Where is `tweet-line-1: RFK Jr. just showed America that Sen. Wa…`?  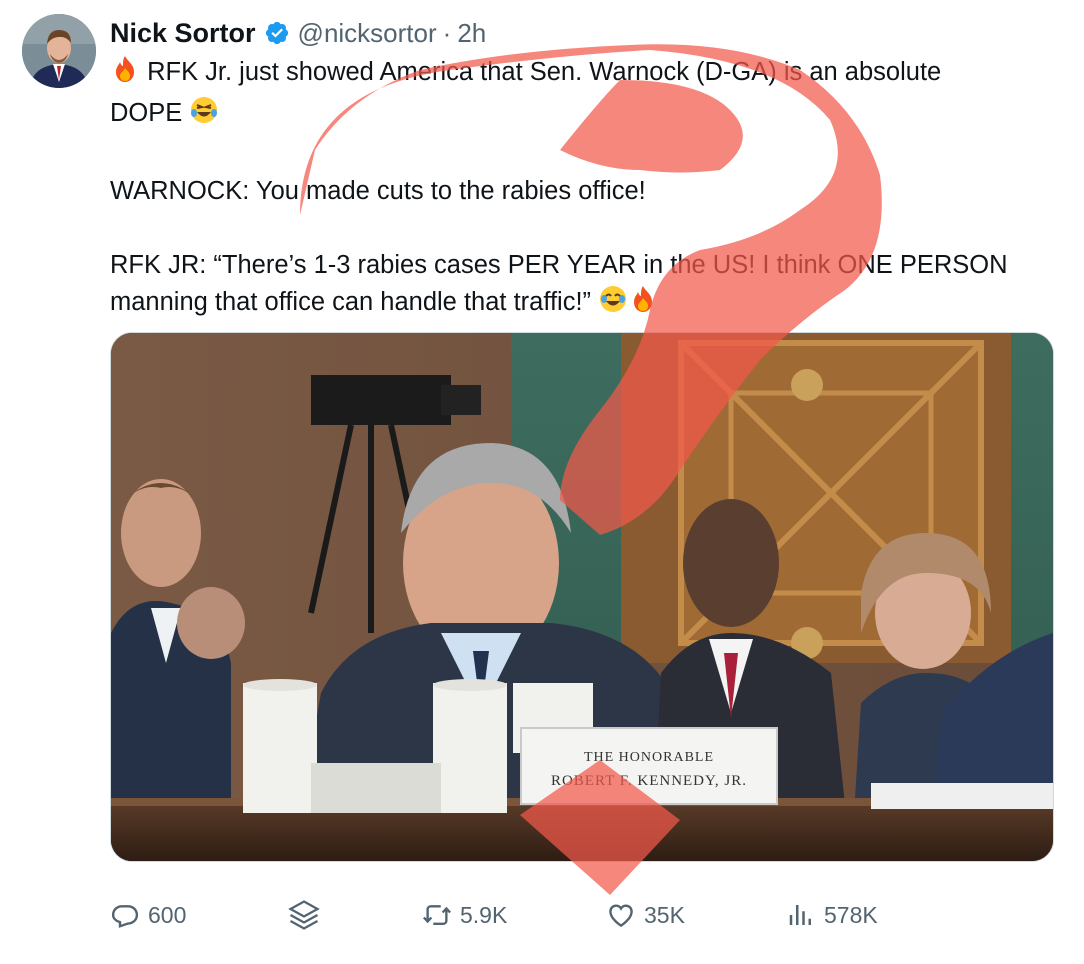
tweet-line-1: RFK Jr. just showed America that Sen. Wa… is located at coordinates (544, 72).